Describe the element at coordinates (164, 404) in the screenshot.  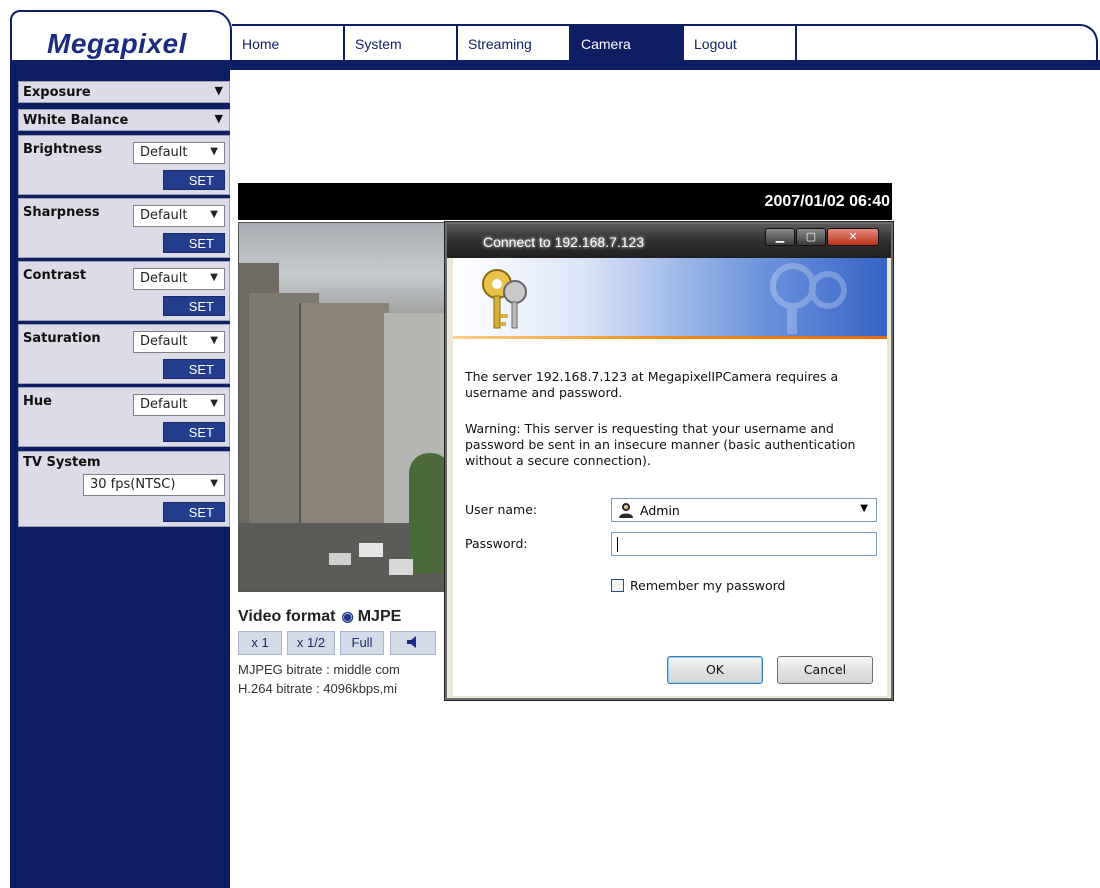
I see `hue-value: Default` at that location.